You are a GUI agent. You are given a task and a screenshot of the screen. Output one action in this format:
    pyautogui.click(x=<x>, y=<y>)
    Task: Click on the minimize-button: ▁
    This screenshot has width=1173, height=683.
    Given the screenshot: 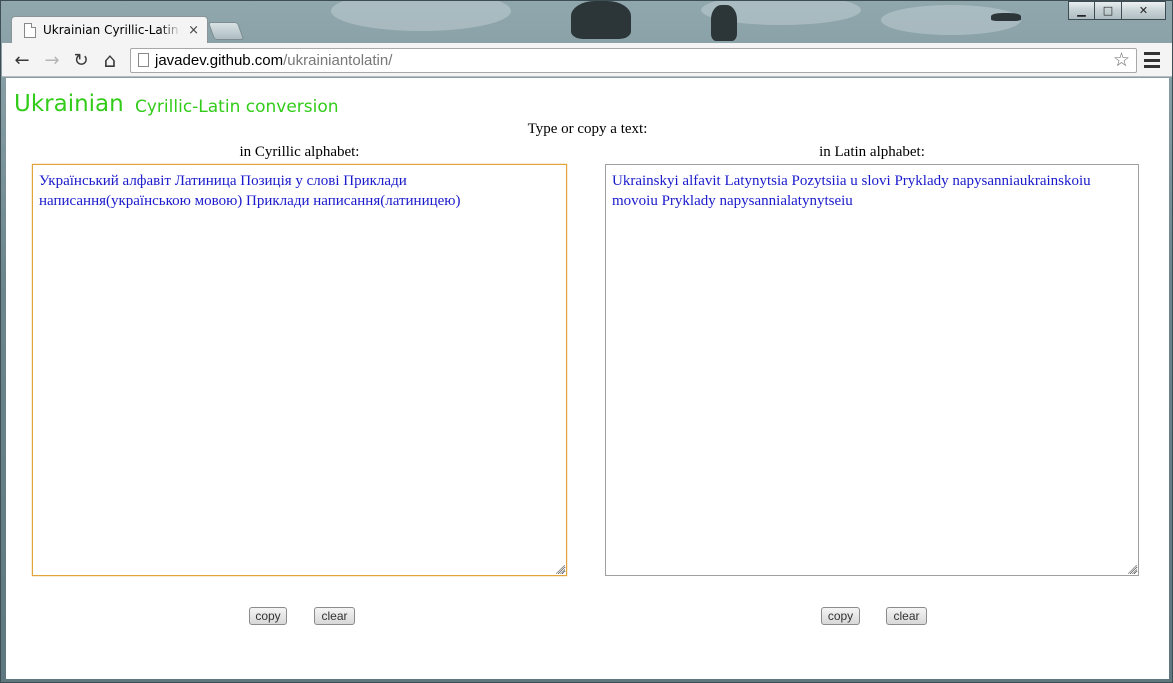 What is the action you would take?
    pyautogui.click(x=1081, y=10)
    